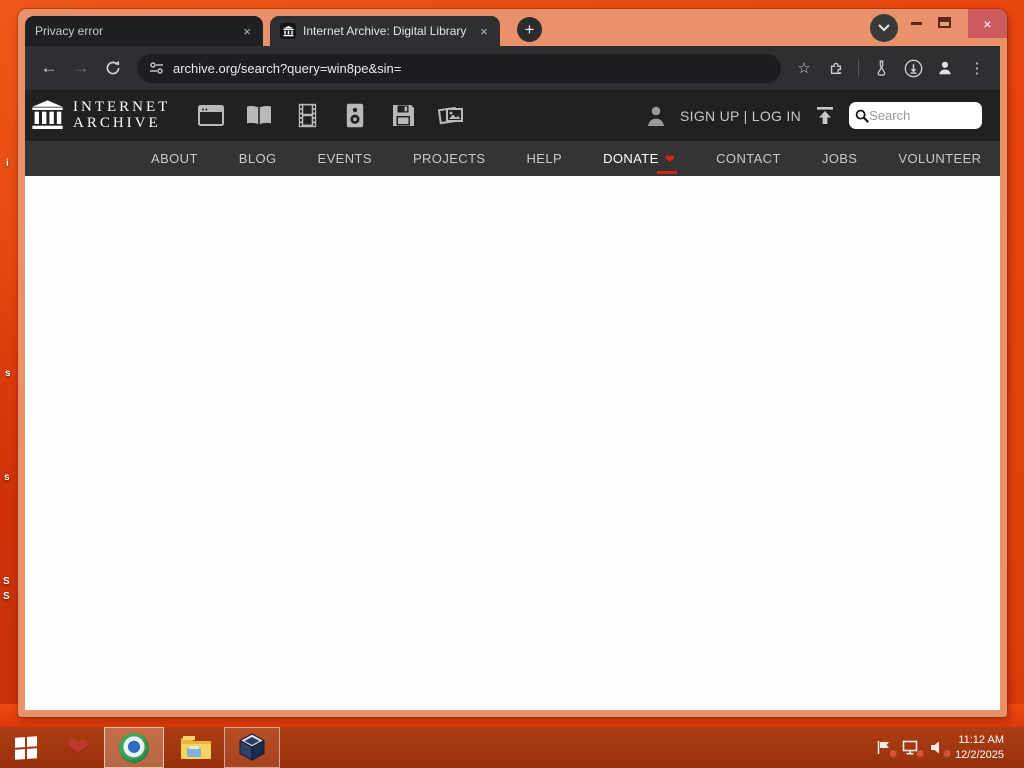  I want to click on windows-logo-icon, so click(26, 747).